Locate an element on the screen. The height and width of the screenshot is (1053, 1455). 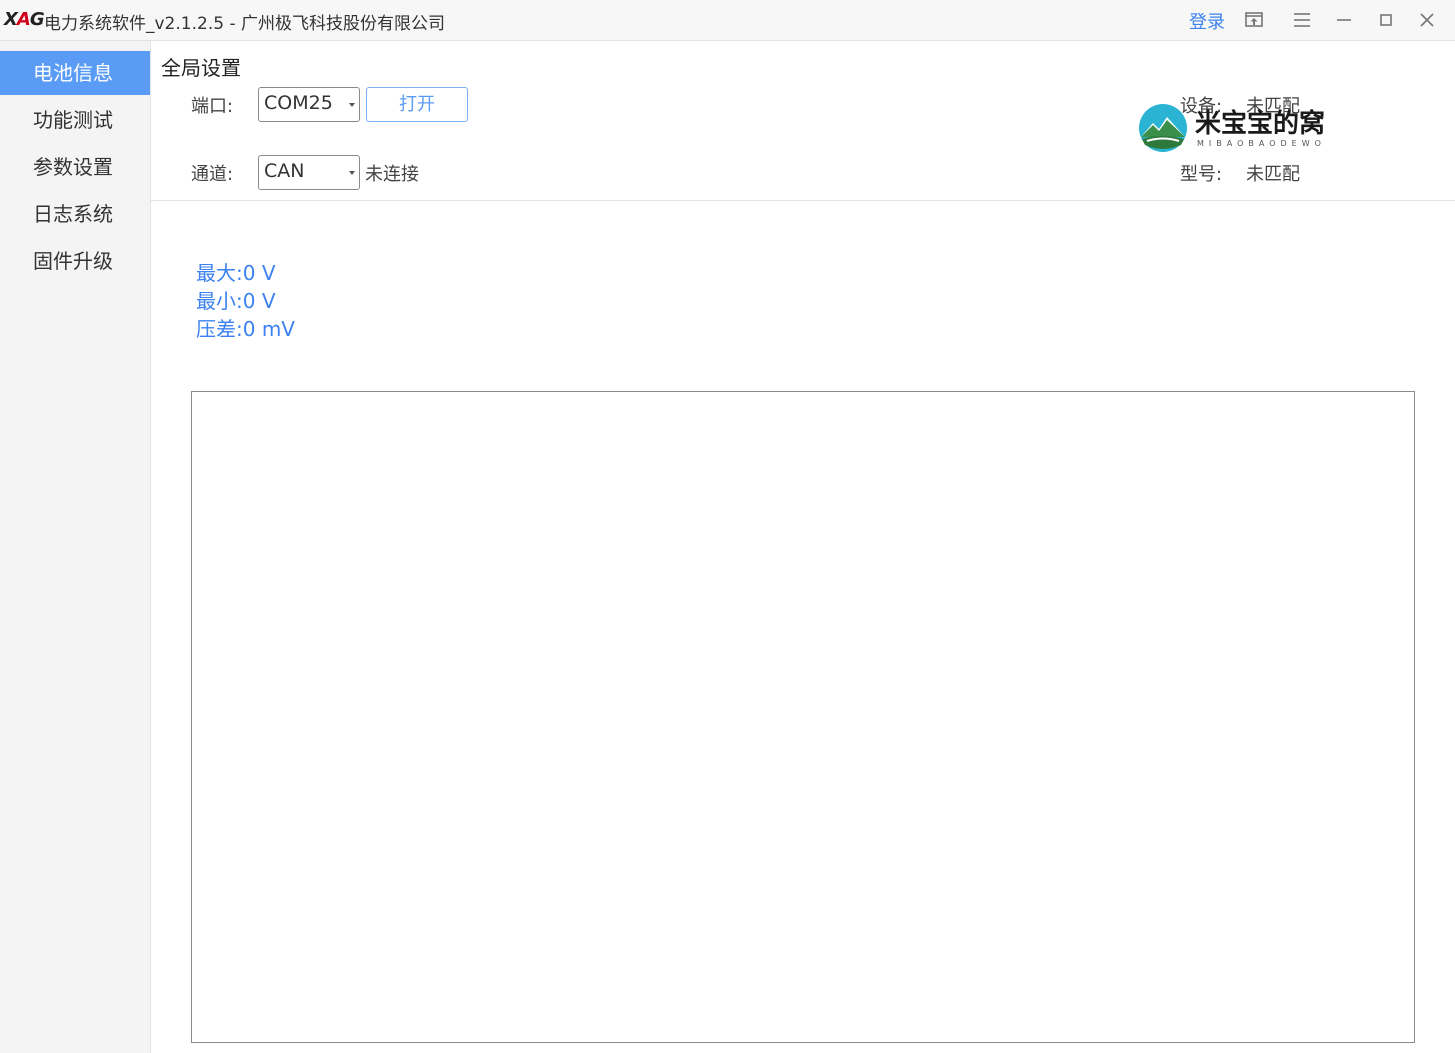
title-bar: XAG 电力系统软件_v2.1.2.5 - 广州极飞科技股份有限公司 登录 is located at coordinates (727, 20).